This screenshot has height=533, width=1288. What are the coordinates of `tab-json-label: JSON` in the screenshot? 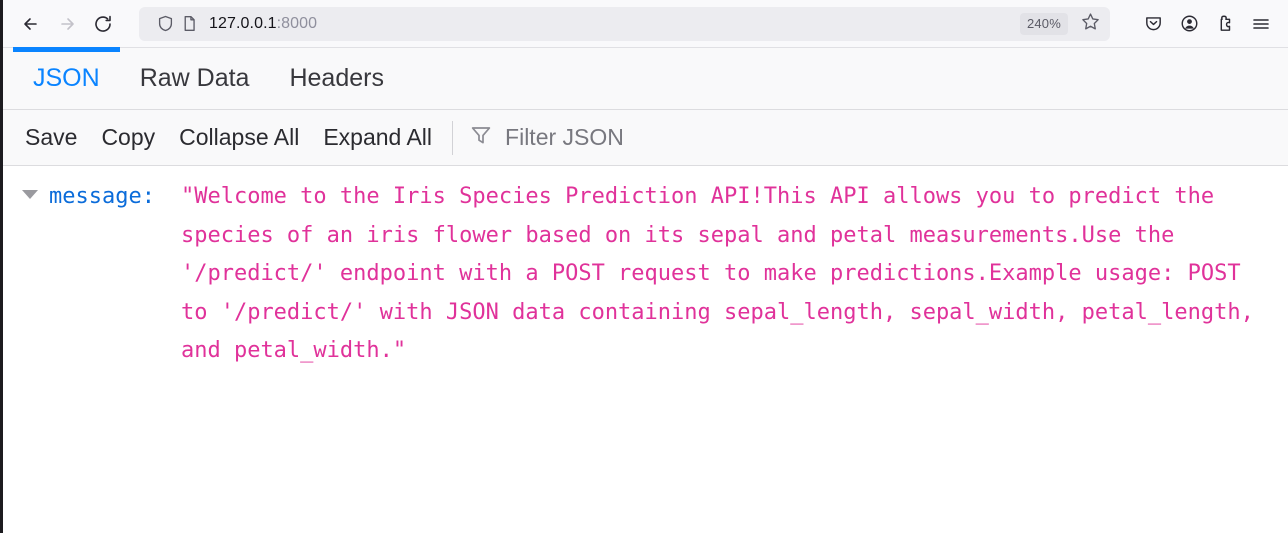 It's located at (66, 78).